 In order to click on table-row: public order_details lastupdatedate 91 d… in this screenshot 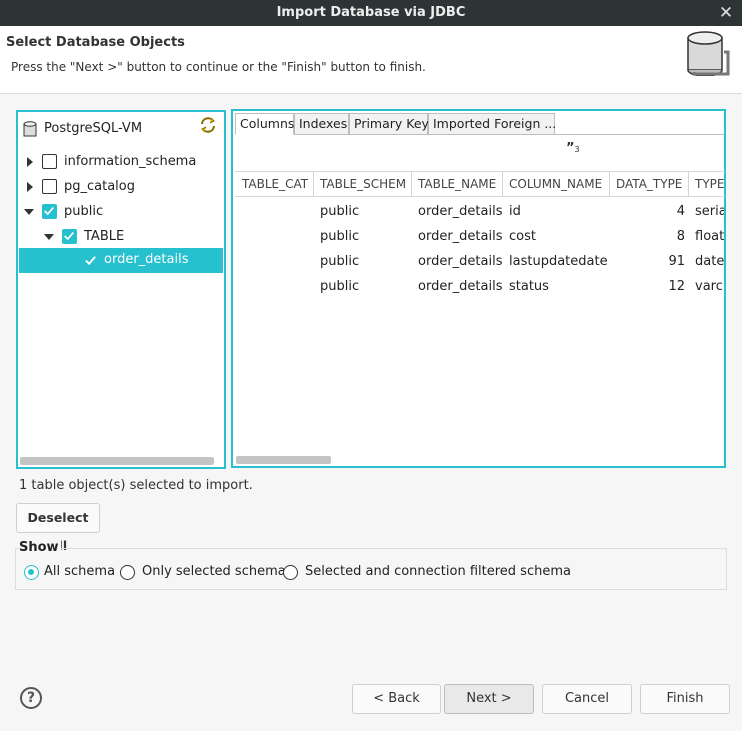, I will do `click(479, 261)`.